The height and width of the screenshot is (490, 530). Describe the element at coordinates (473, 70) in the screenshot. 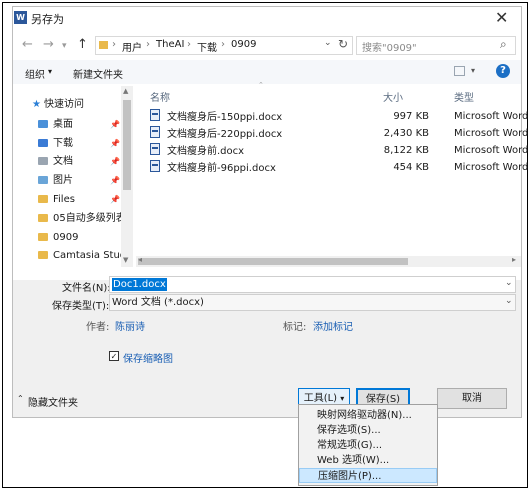

I see `view-dropdown-icon: ▾` at that location.